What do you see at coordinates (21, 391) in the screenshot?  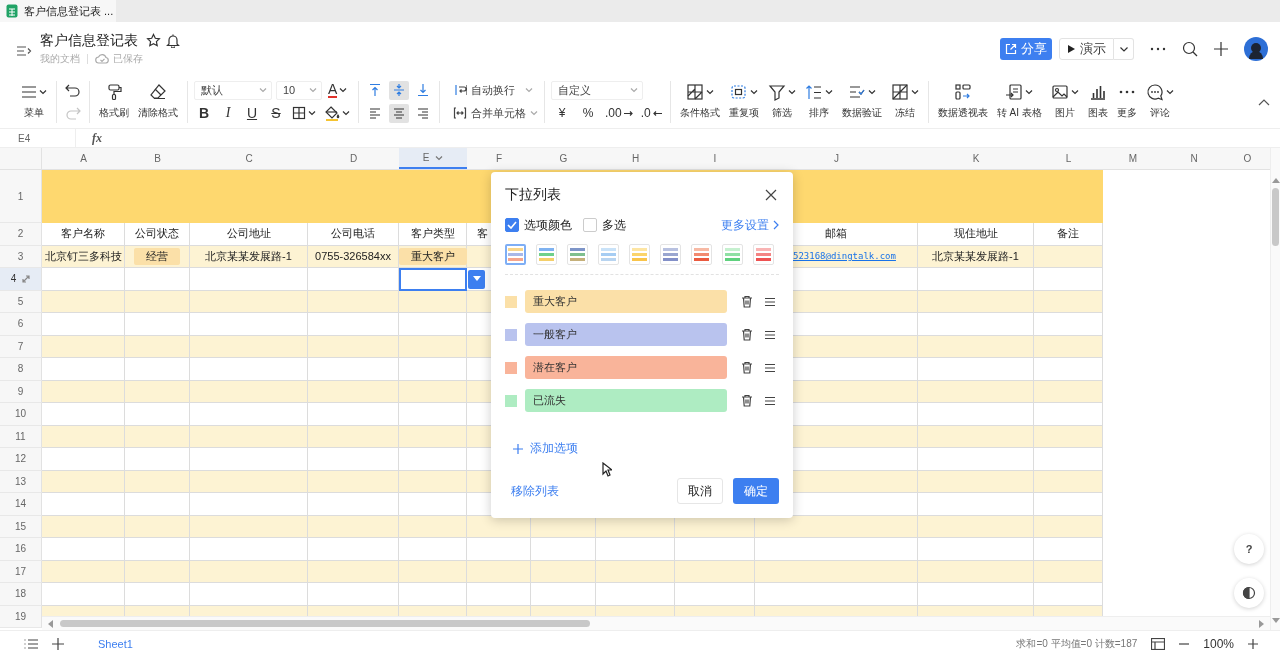 I see `row-header: 9` at bounding box center [21, 391].